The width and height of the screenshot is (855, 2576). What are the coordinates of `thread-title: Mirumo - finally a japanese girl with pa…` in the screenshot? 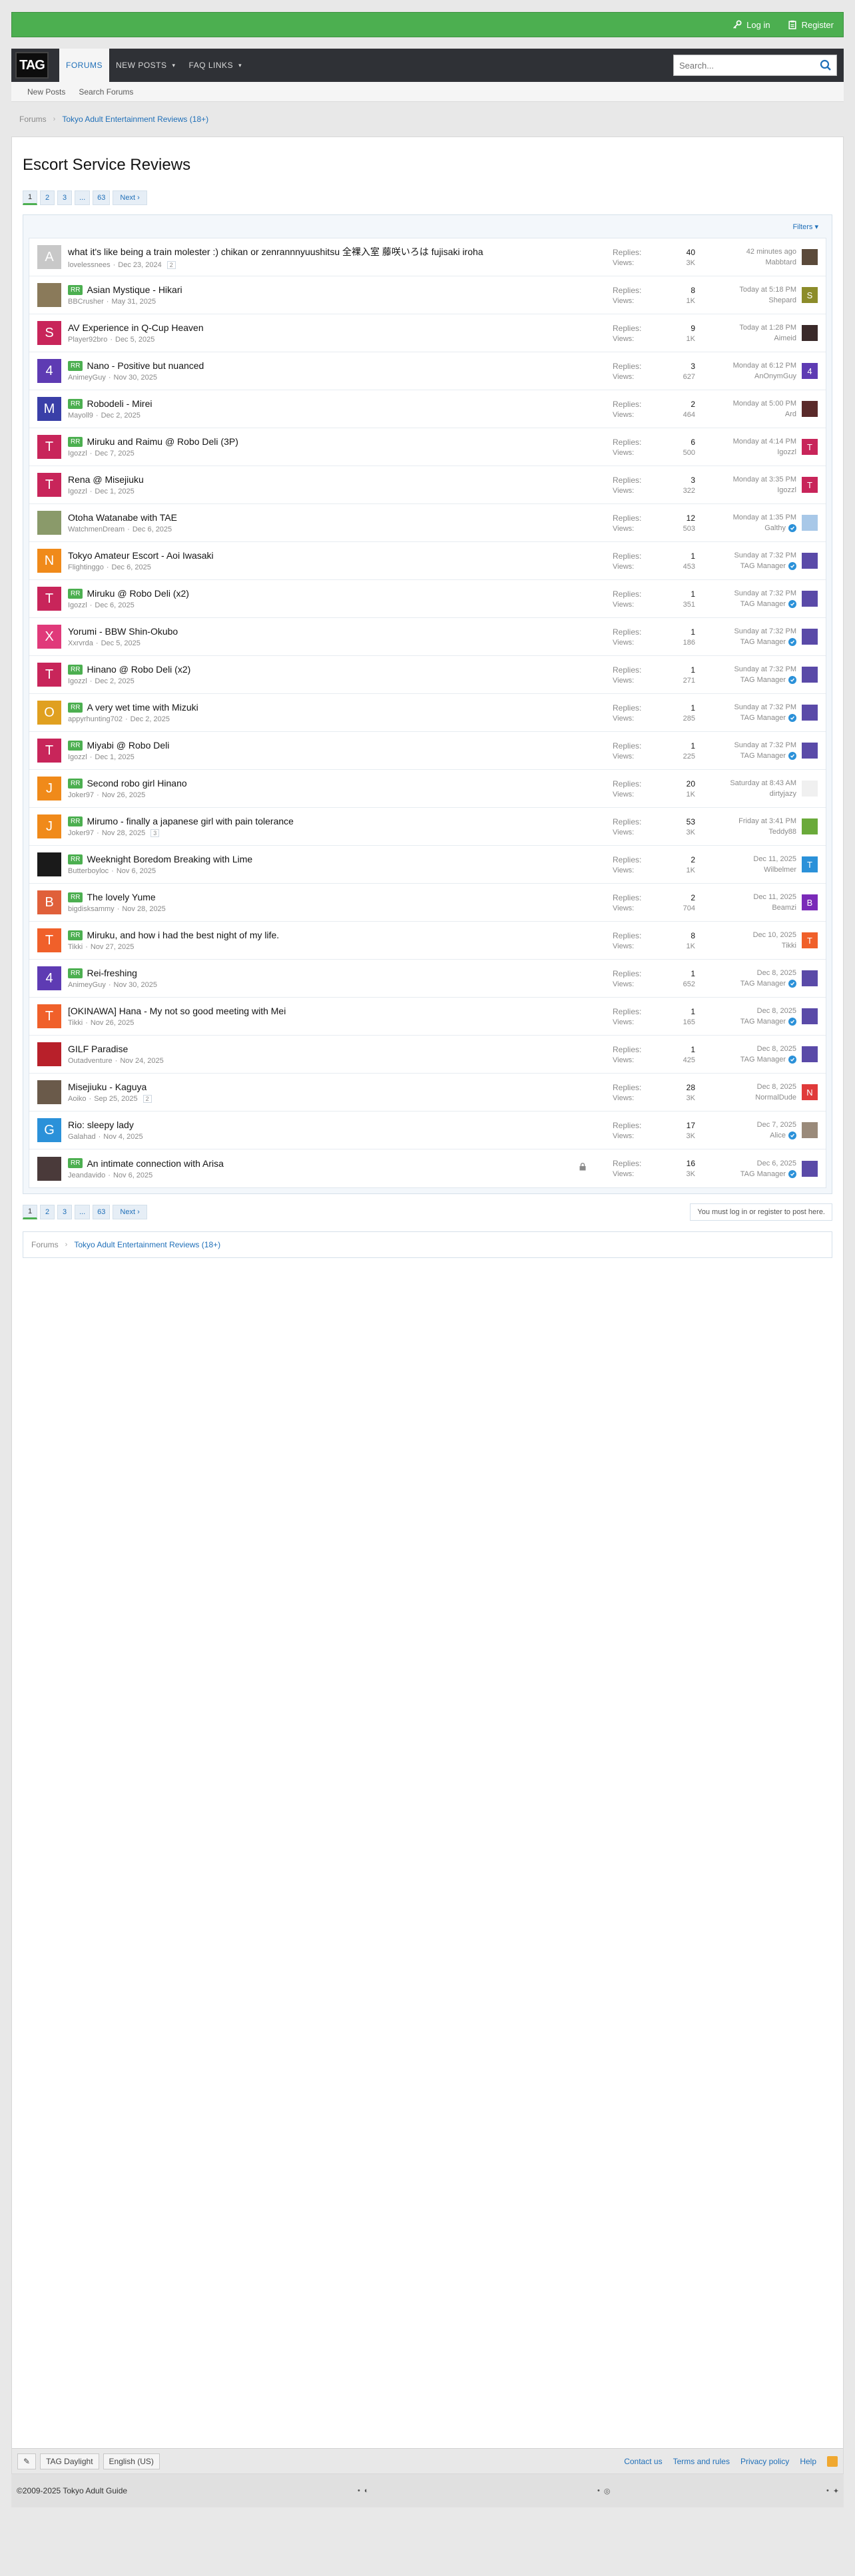 It's located at (190, 821).